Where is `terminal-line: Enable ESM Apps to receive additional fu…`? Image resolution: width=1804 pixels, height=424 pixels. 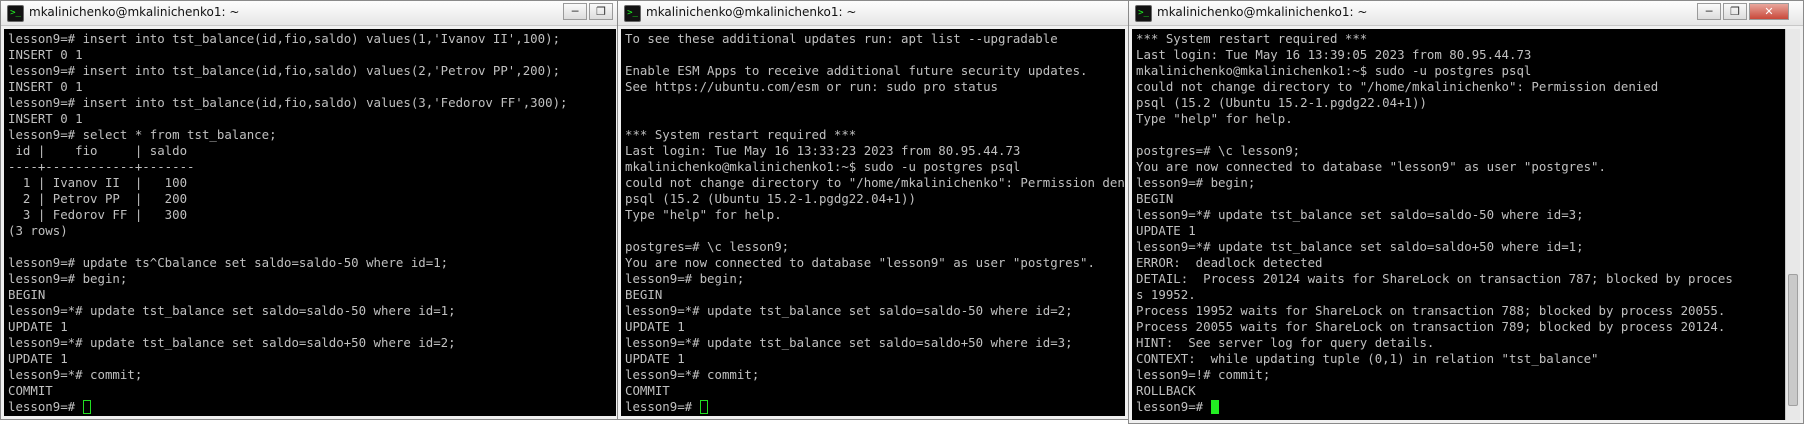 terminal-line: Enable ESM Apps to receive additional fu… is located at coordinates (856, 70).